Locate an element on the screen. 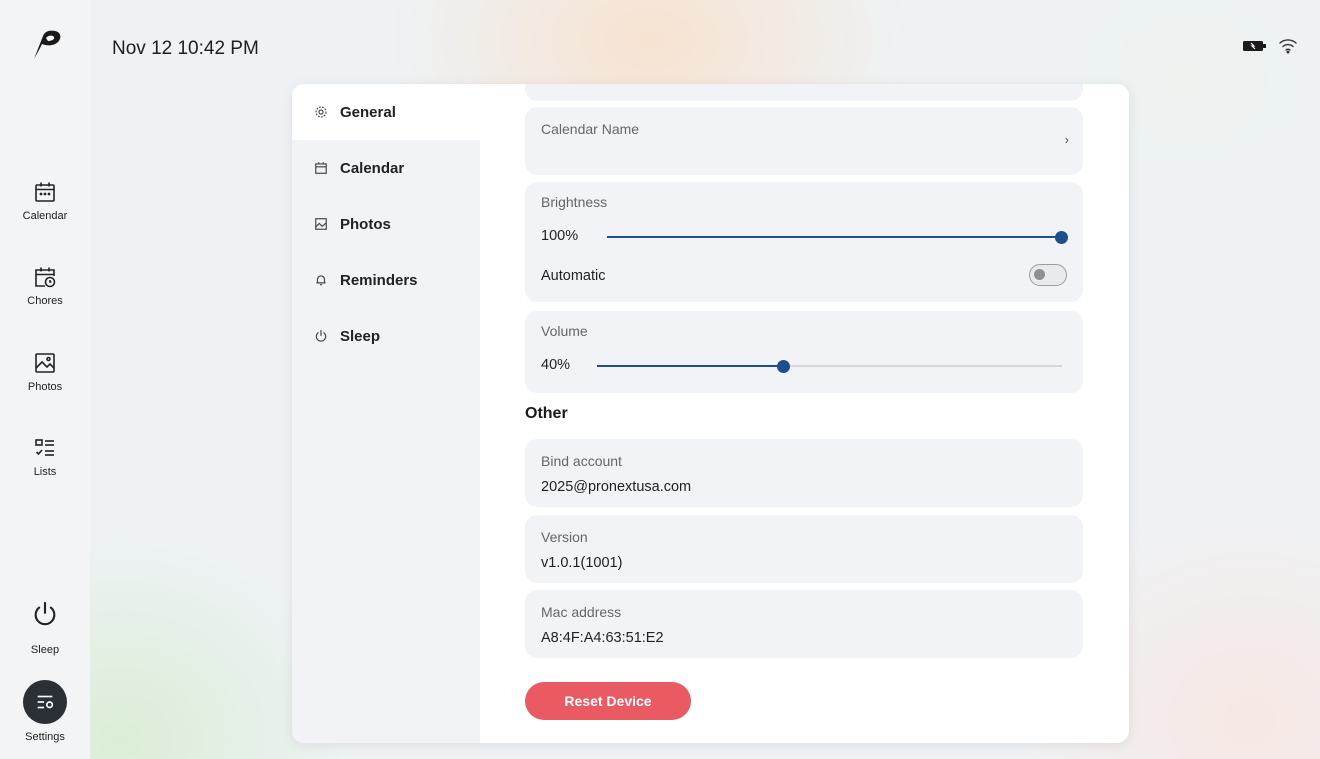 The image size is (1320, 759). brightness-slider-thumb is located at coordinates (1061, 237).